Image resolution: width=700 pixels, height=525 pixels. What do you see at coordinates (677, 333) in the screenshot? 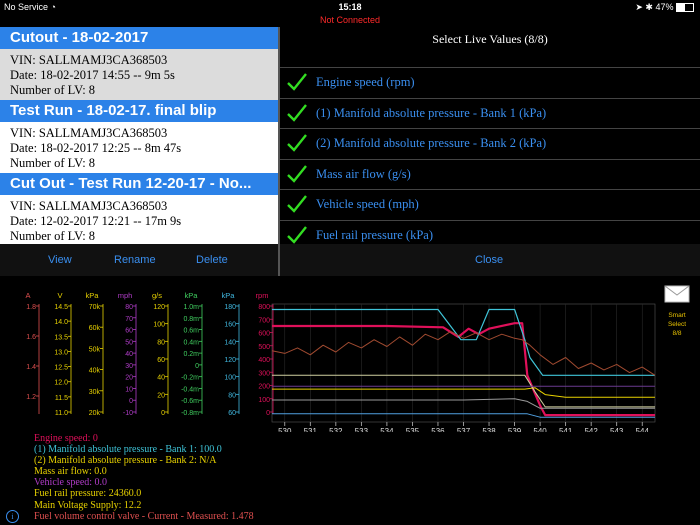
I see `smart-select-count: 8/8` at bounding box center [677, 333].